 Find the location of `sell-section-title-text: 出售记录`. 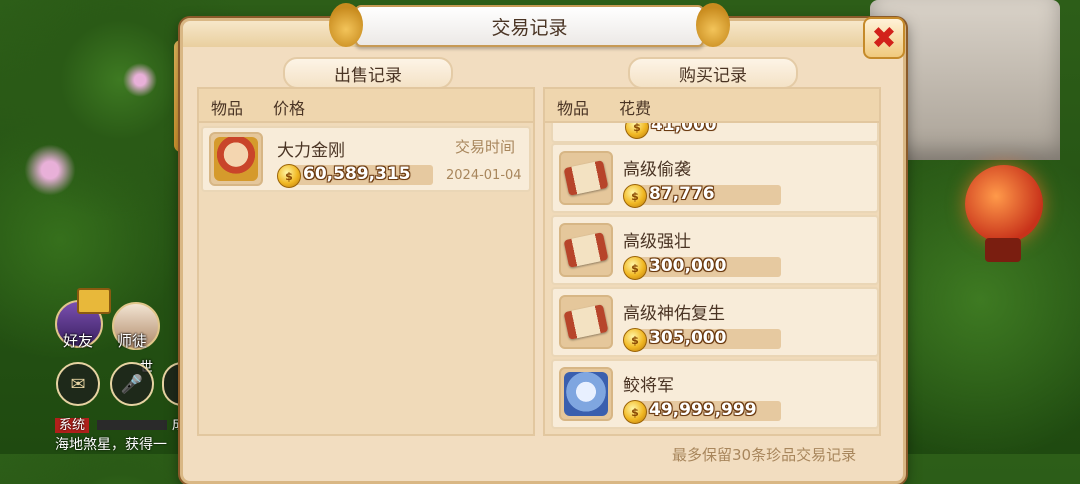

sell-section-title-text: 出售记录 is located at coordinates (368, 75).